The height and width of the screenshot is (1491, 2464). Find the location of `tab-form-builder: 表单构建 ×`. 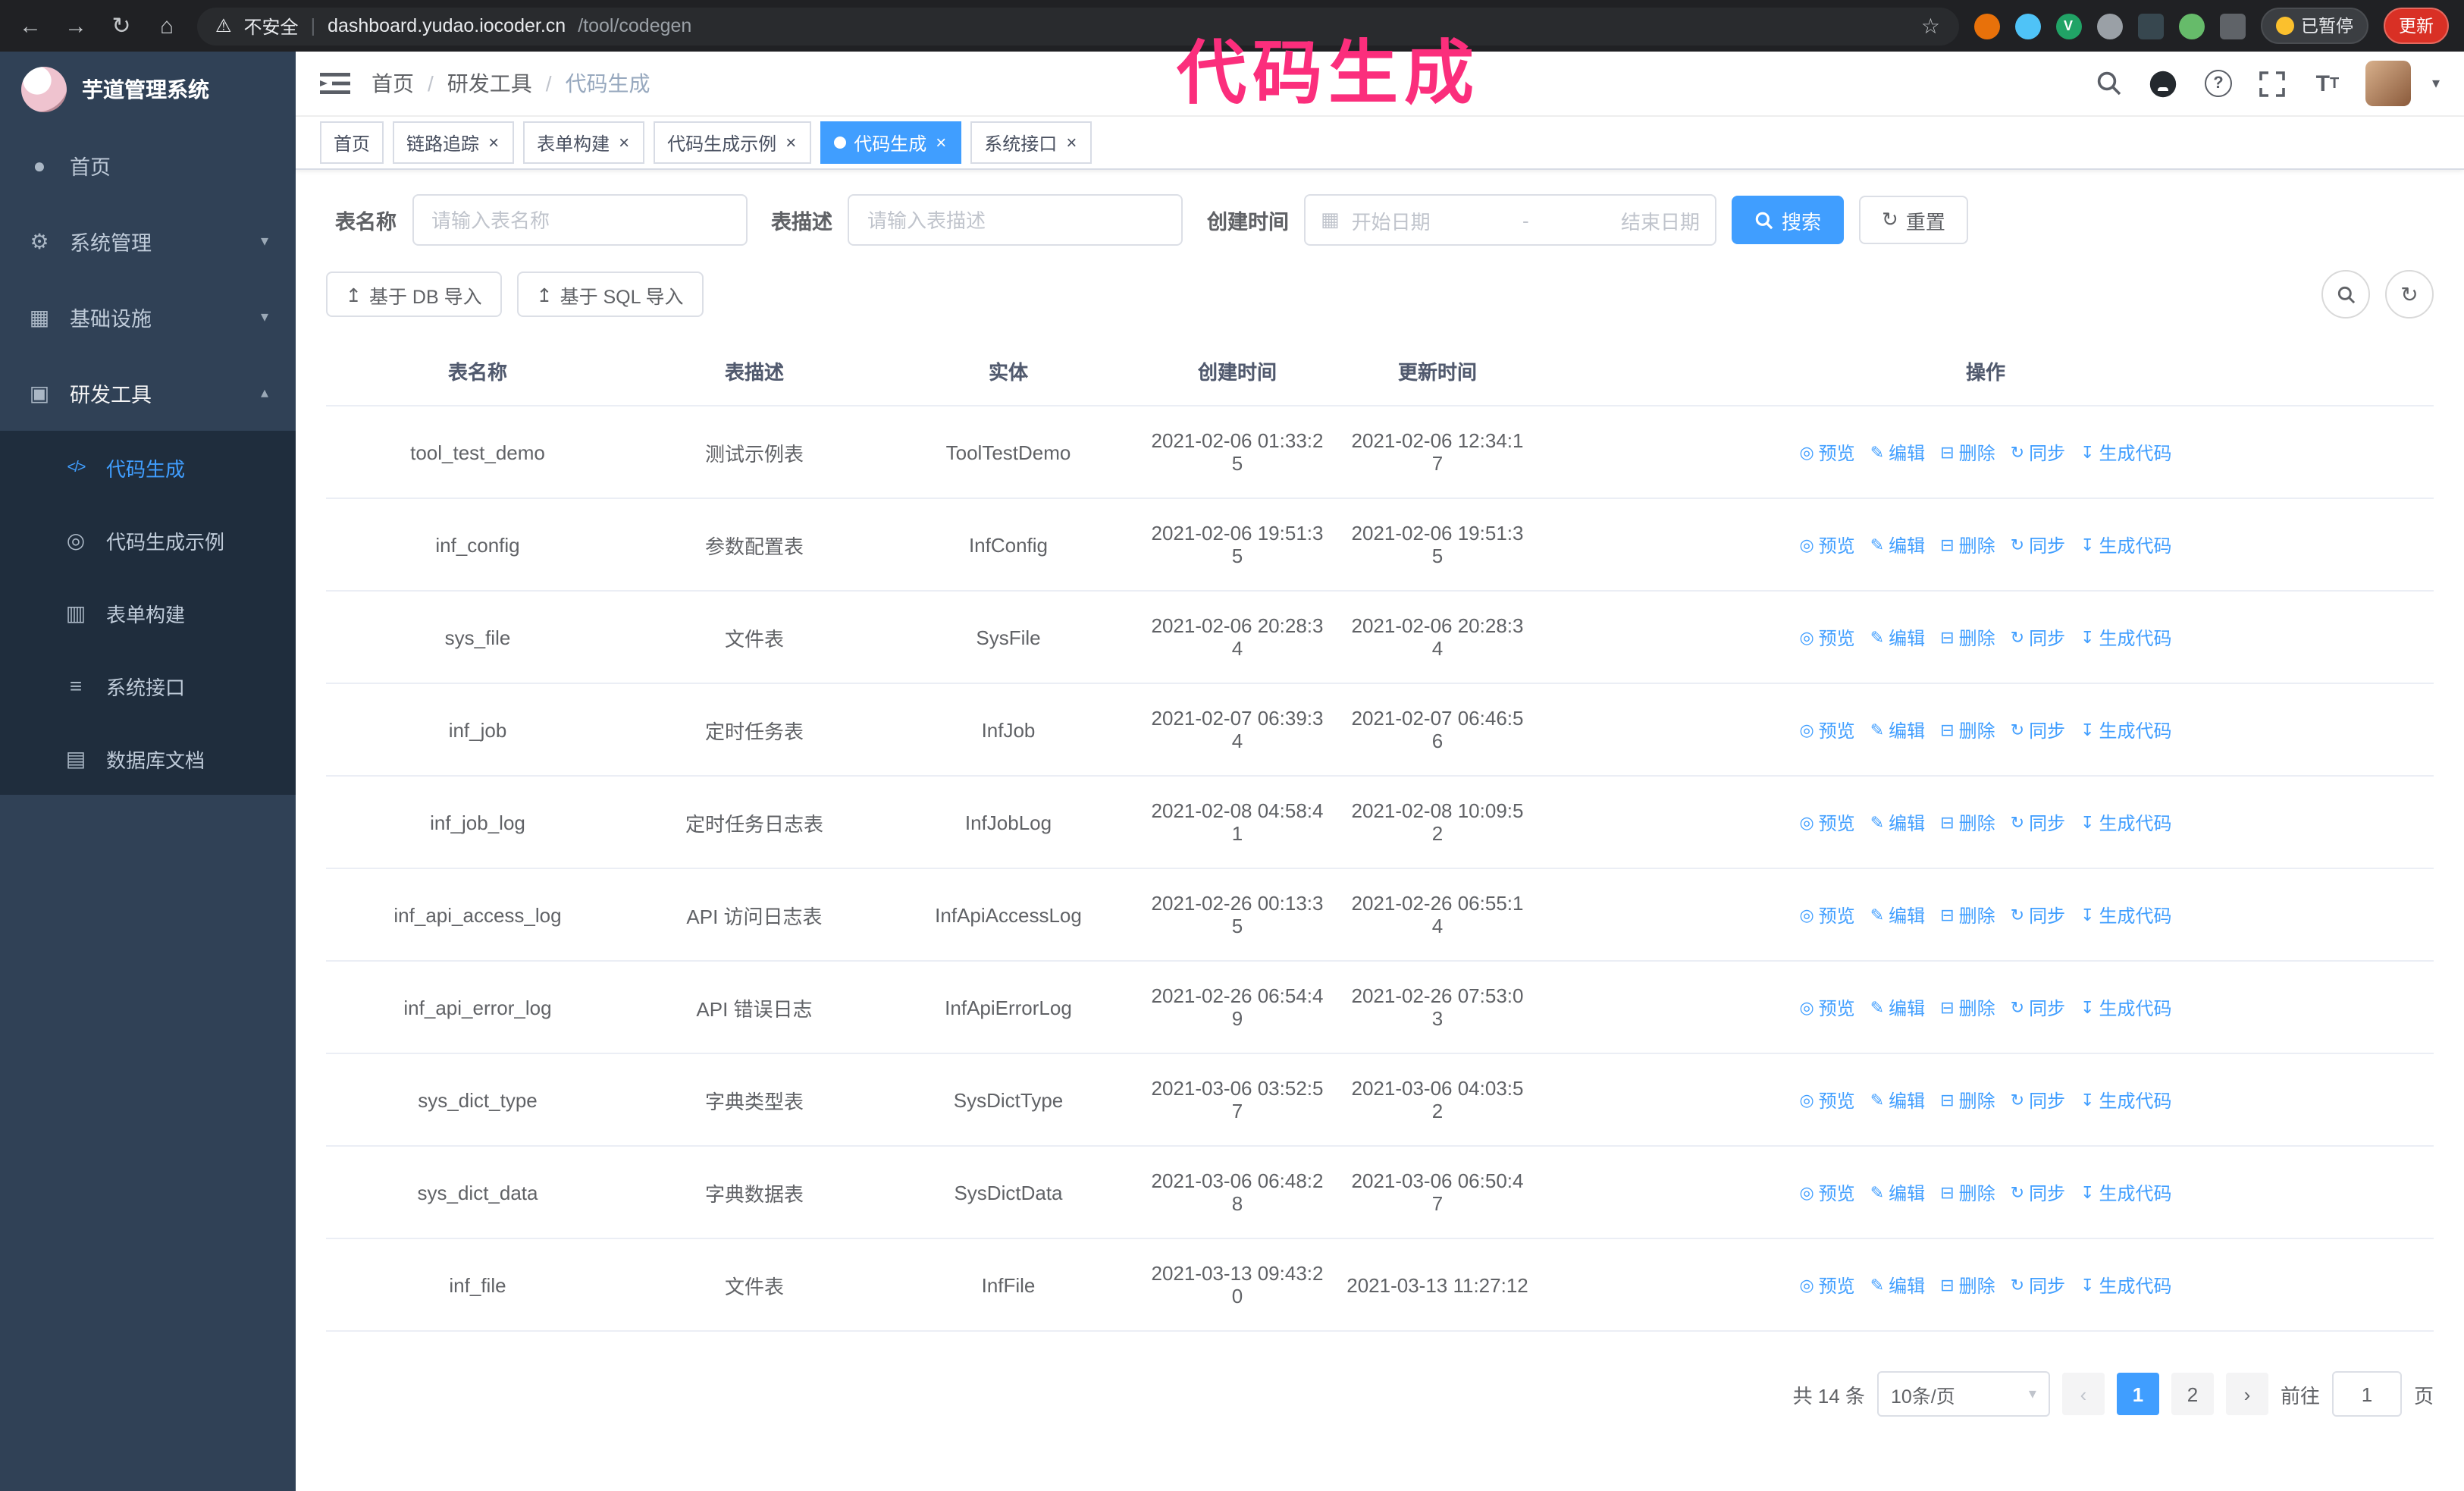

tab-form-builder: 表单构建 × is located at coordinates (584, 142).